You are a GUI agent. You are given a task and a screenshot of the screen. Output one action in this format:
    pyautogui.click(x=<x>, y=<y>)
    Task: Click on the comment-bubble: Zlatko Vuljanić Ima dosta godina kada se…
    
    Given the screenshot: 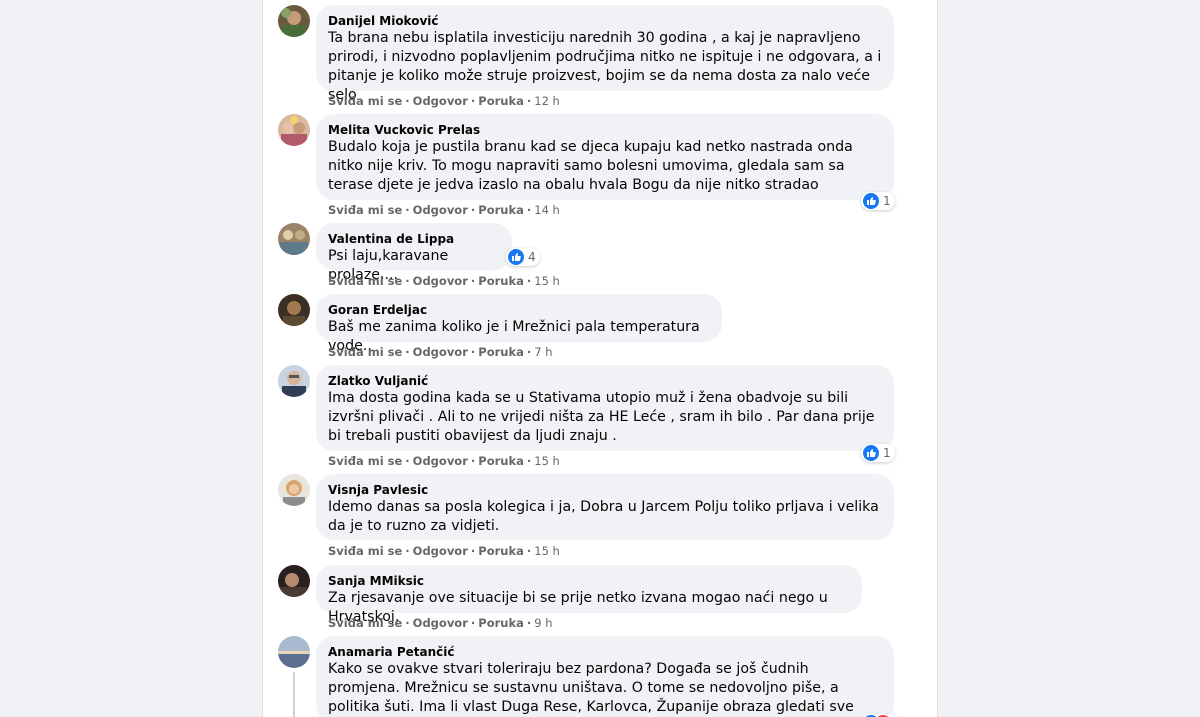 What is the action you would take?
    pyautogui.click(x=605, y=408)
    